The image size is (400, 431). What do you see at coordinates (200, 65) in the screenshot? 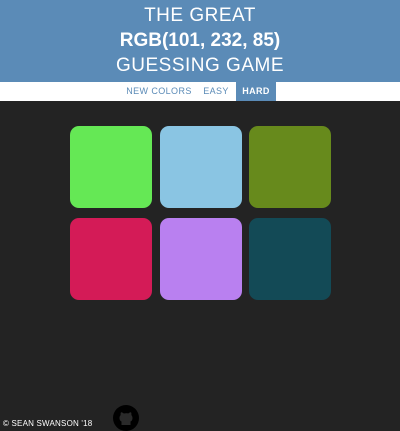
I see `title-line-3: GUESSING GAME` at bounding box center [200, 65].